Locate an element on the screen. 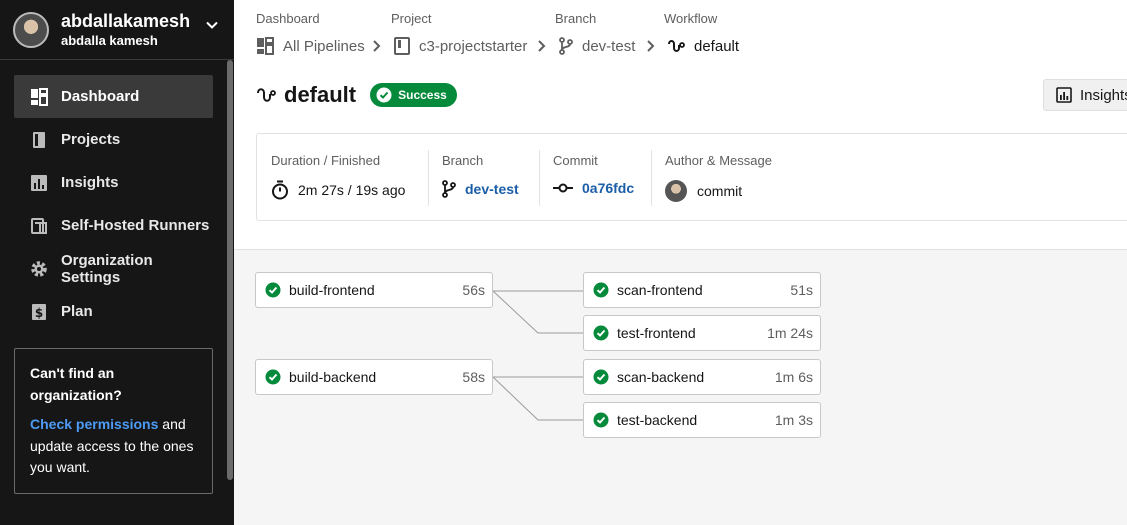 Image resolution: width=1127 pixels, height=525 pixels. status-badge: Success is located at coordinates (413, 95).